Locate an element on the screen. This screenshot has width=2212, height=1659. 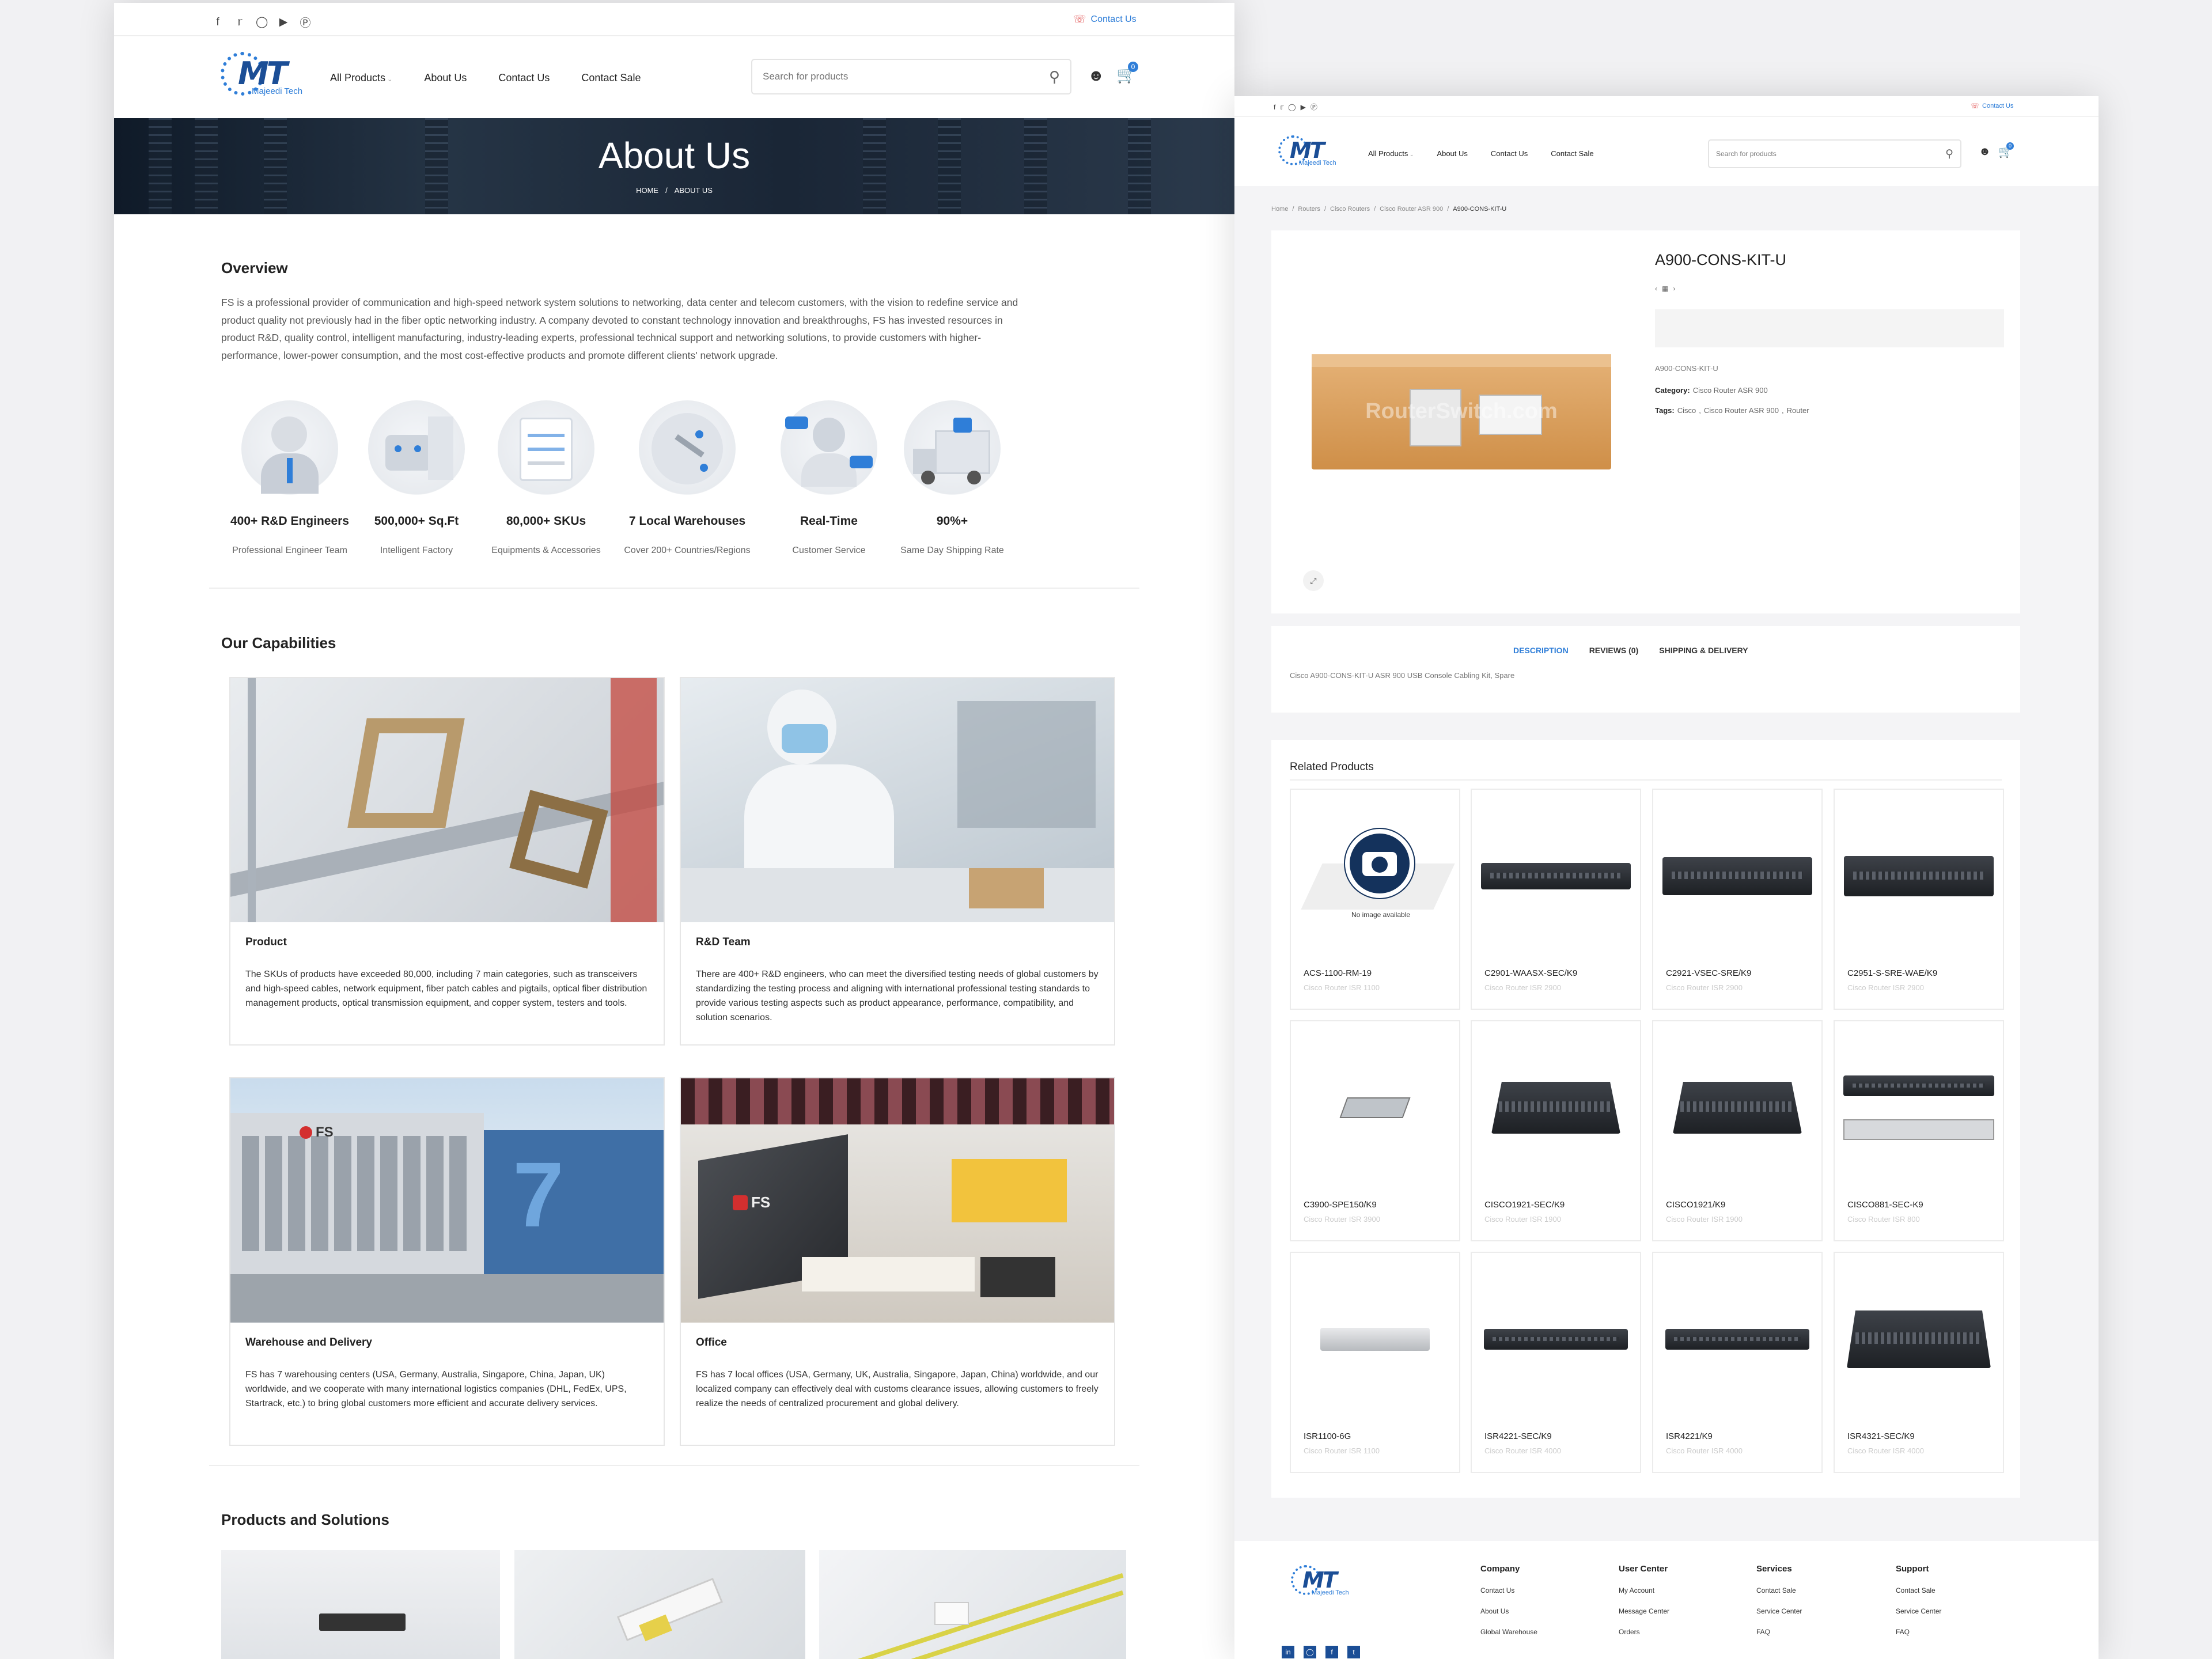
account-icon: ☻ is located at coordinates (1985, 151).